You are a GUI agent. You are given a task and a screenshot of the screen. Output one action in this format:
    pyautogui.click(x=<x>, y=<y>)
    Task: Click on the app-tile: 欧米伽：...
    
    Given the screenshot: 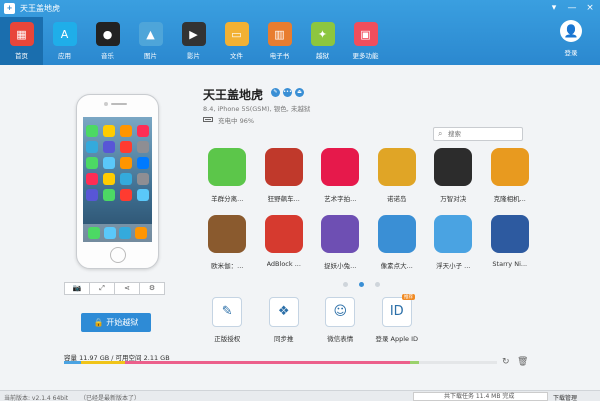 What is the action you would take?
    pyautogui.click(x=227, y=245)
    